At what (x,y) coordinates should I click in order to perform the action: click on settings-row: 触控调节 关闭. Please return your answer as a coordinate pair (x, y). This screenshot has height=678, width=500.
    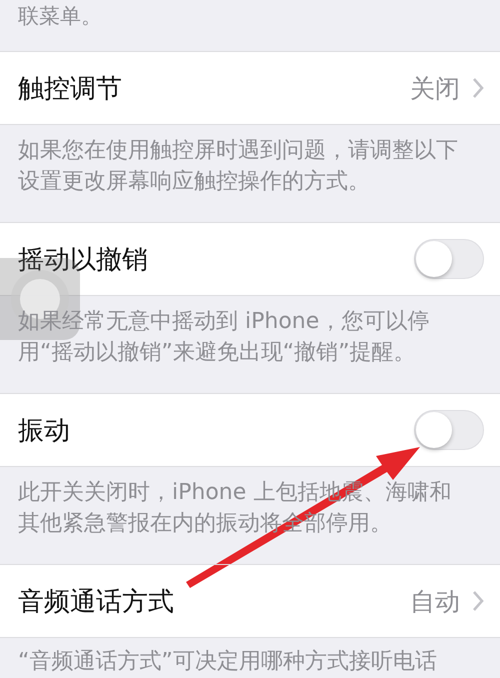
    Looking at the image, I should click on (250, 88).